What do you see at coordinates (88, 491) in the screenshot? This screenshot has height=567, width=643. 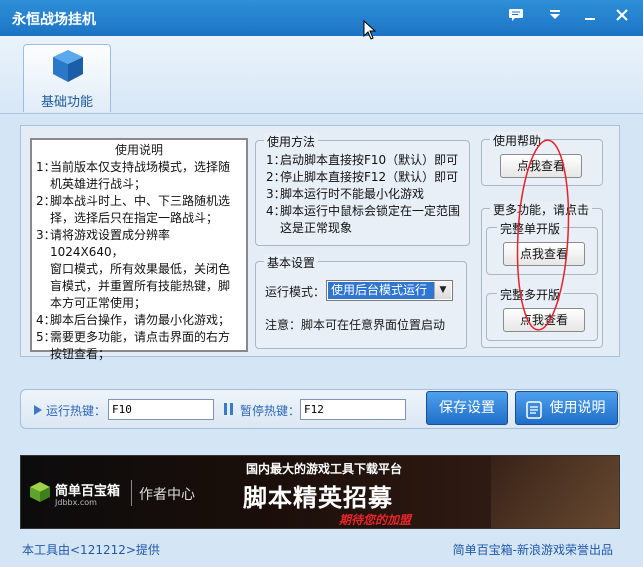 I see `banner-brand: 简单百宝箱` at bounding box center [88, 491].